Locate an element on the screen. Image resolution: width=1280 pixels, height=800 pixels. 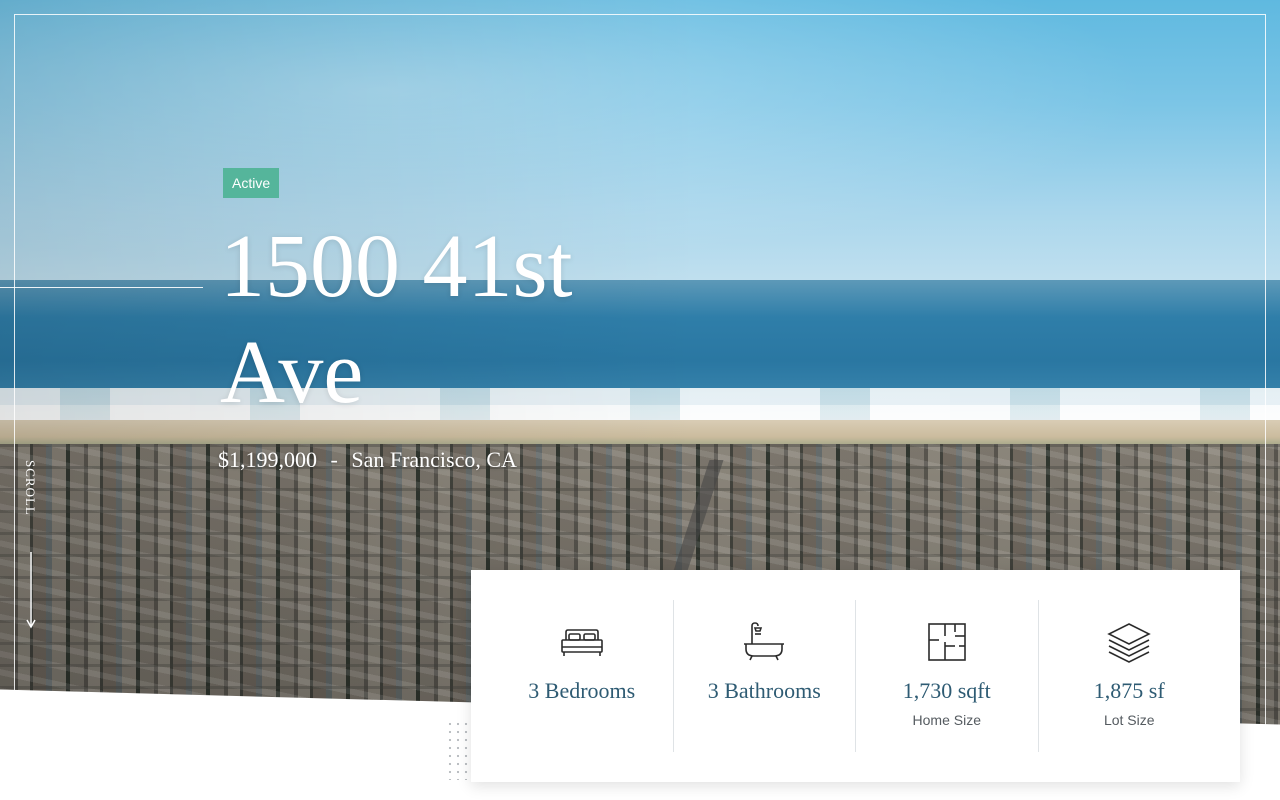
stat-bedrooms: 3 Bedrooms is located at coordinates (582, 676).